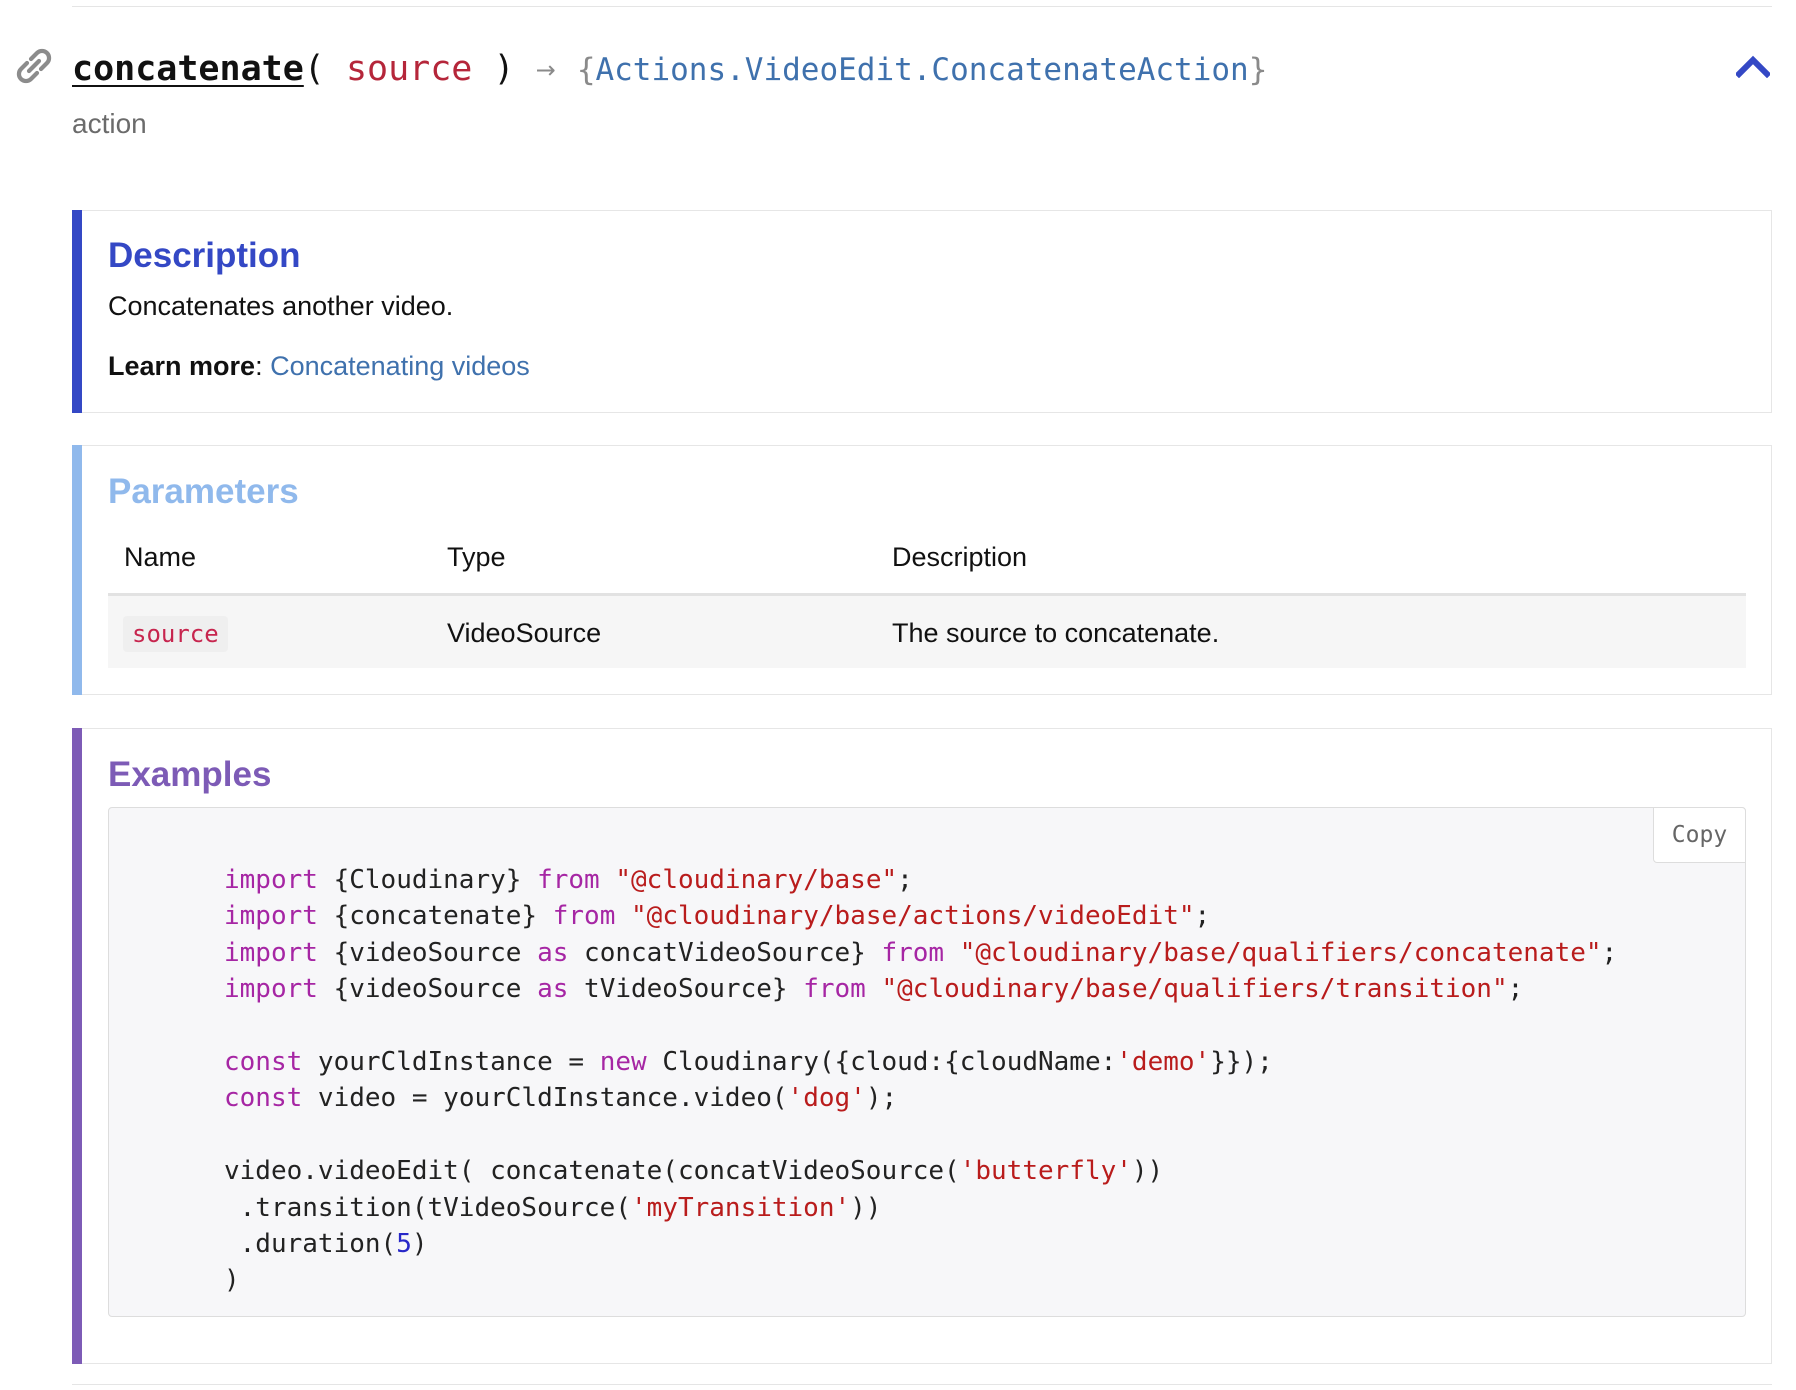 This screenshot has height=1390, width=1796. Describe the element at coordinates (922, 70) in the screenshot. I see `return-type: Actions.VideoEdit.ConcatenateAction` at that location.